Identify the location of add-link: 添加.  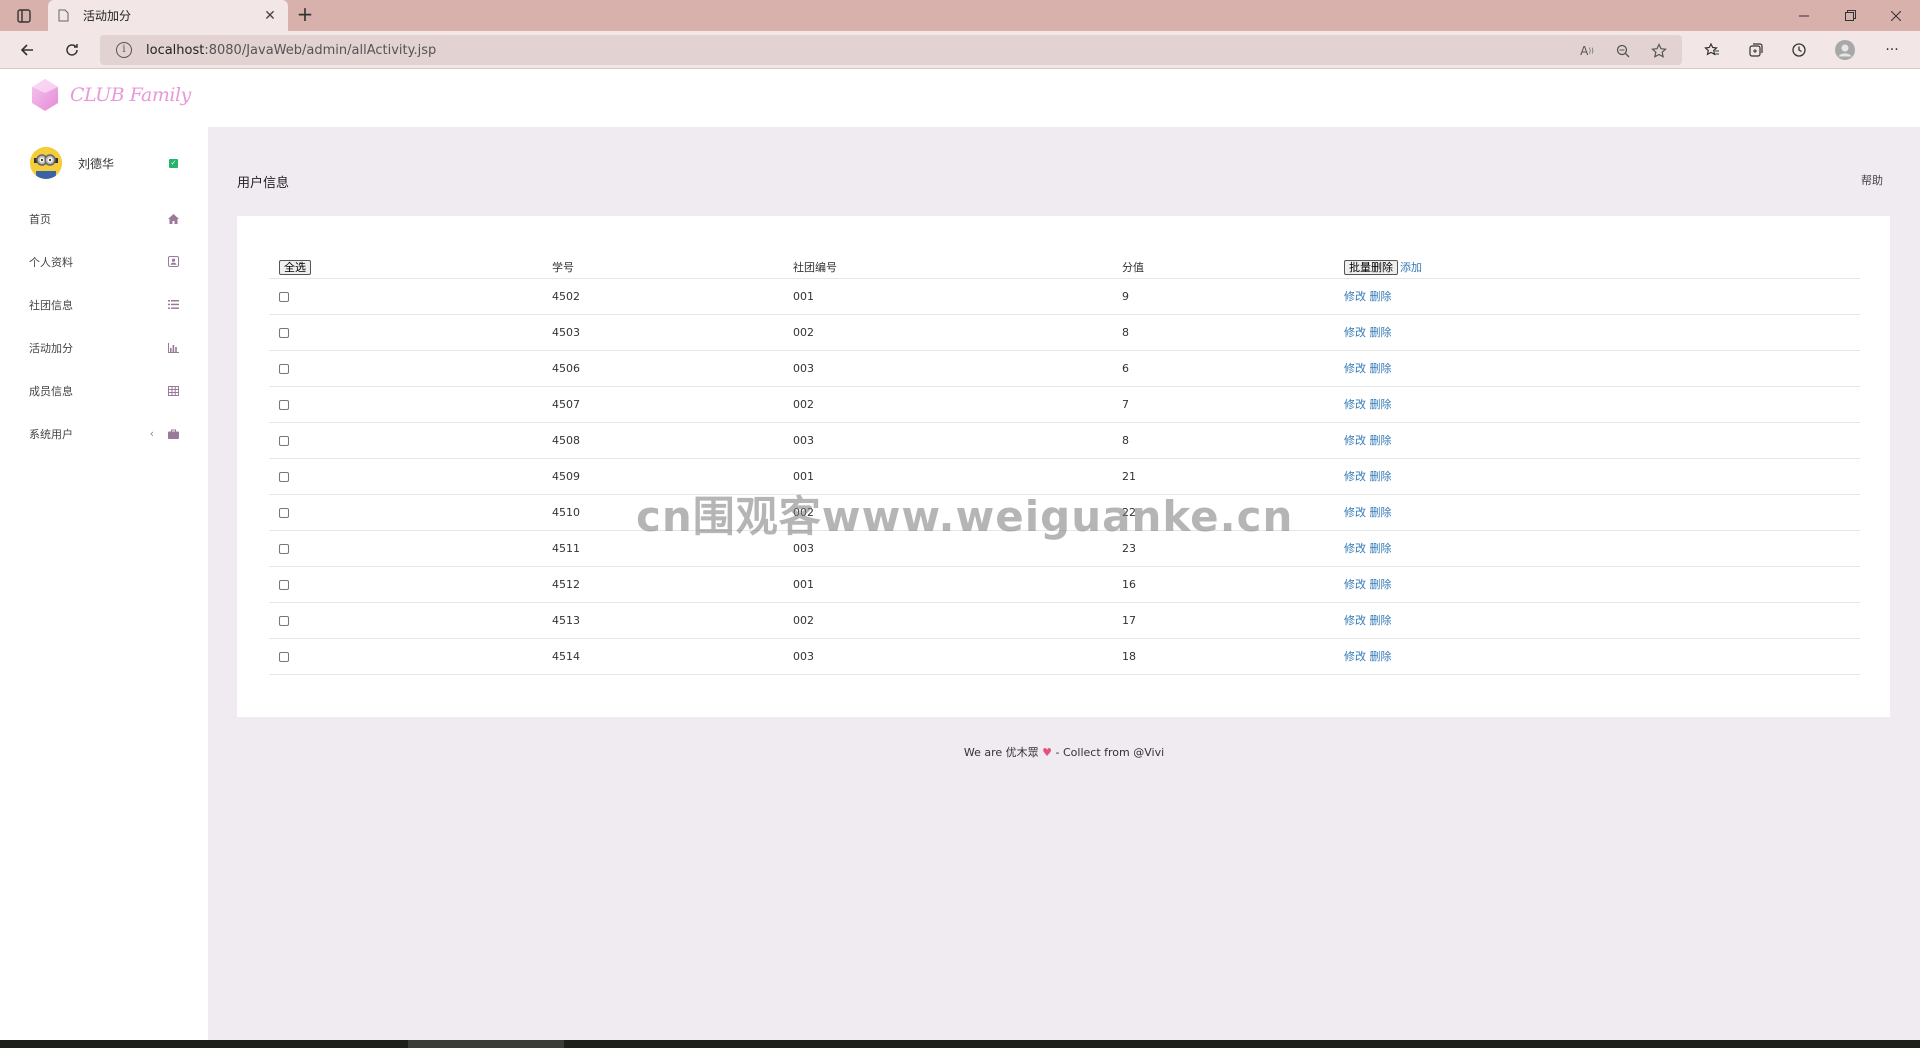
(1411, 267).